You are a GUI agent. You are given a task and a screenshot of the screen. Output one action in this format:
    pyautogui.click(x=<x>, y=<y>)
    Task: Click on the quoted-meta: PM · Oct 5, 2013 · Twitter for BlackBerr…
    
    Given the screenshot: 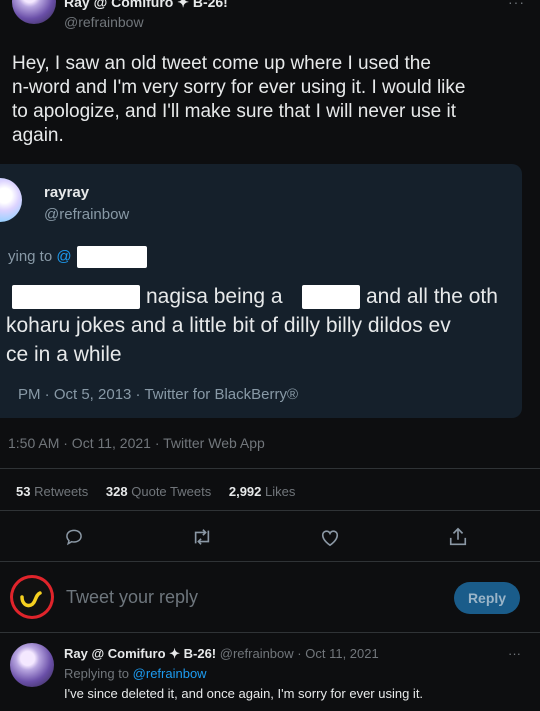 What is the action you would take?
    pyautogui.click(x=158, y=394)
    